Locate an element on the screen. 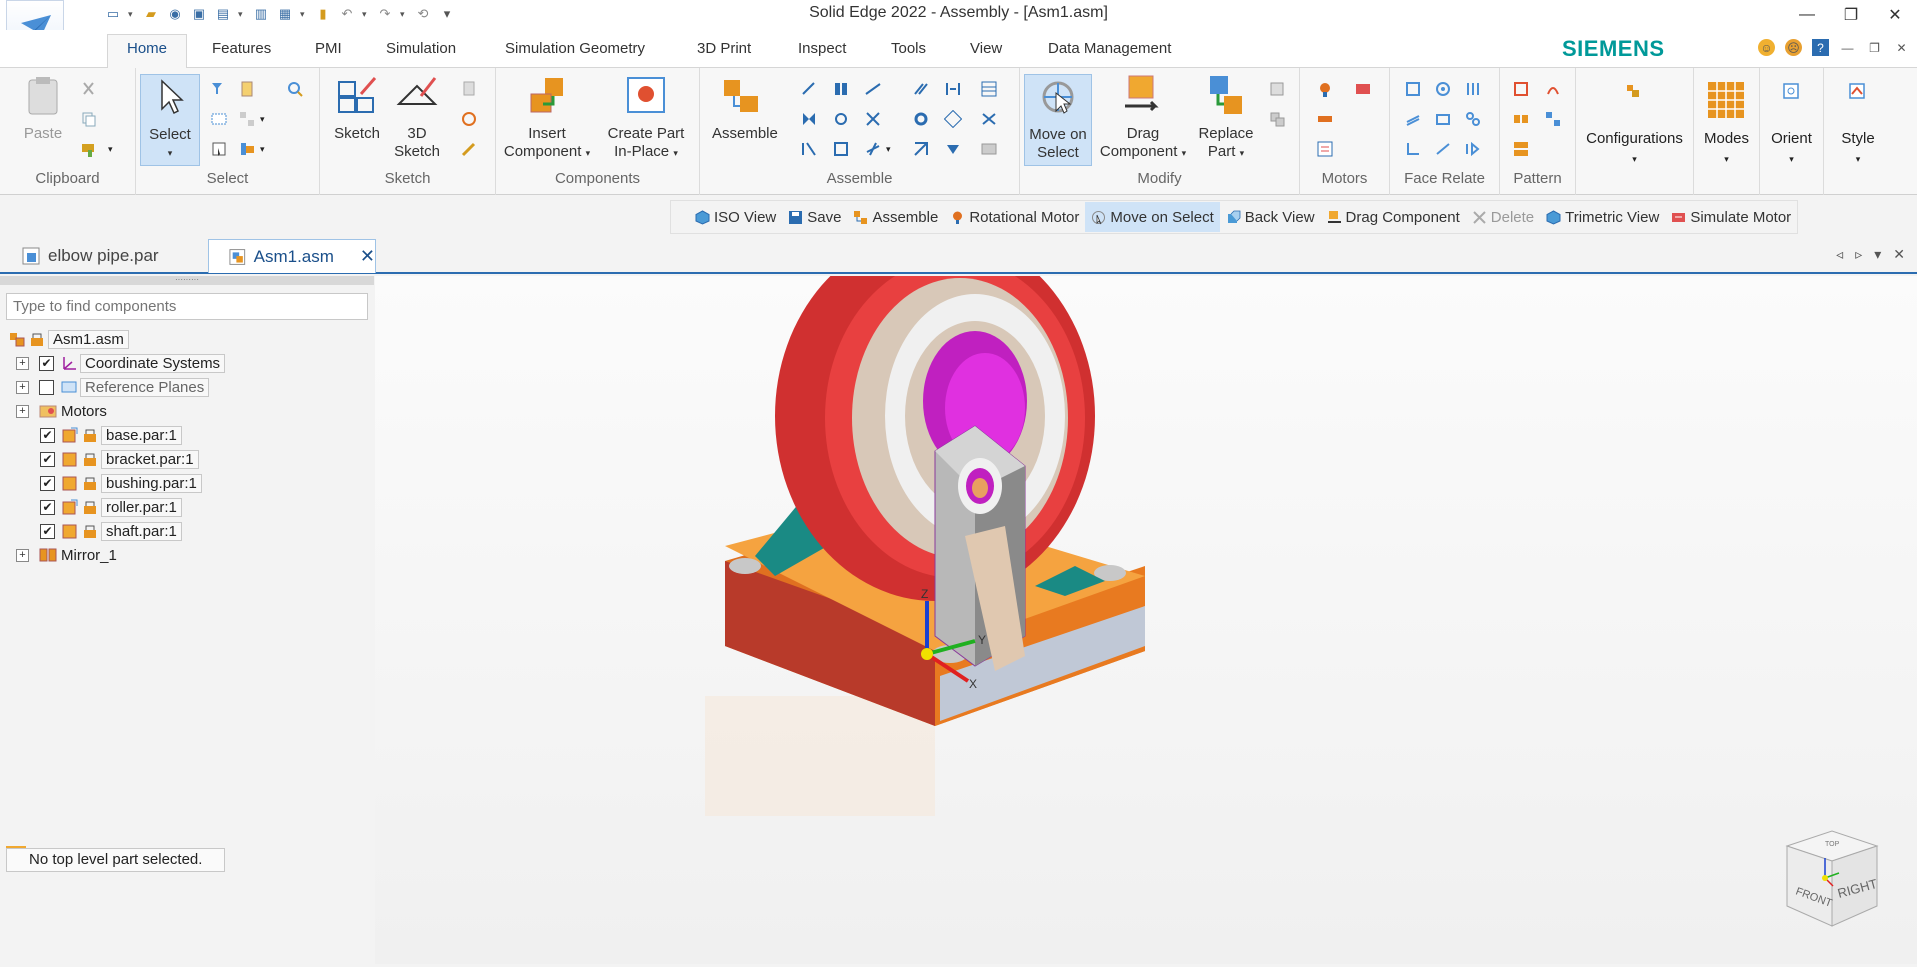 This screenshot has height=967, width=1917. select-box-icon is located at coordinates (219, 119).